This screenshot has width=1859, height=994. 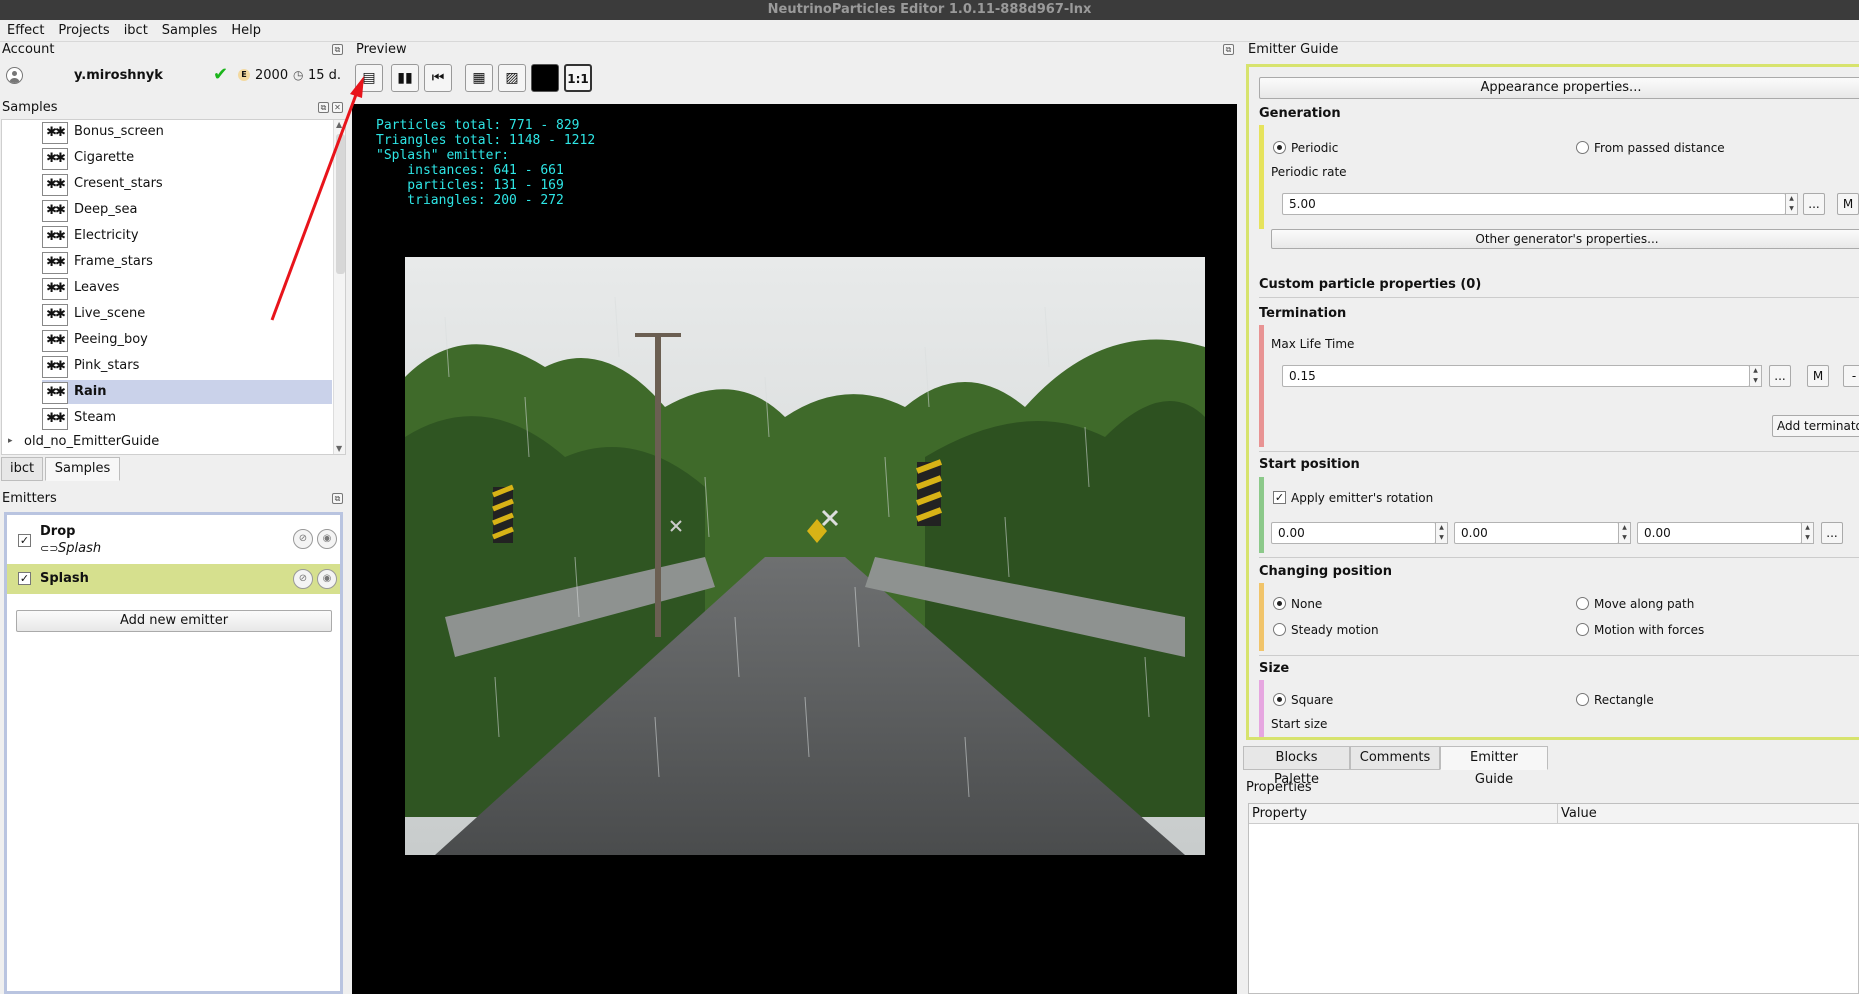 I want to click on rate-spinner: ▲ ▼, so click(x=1791, y=204).